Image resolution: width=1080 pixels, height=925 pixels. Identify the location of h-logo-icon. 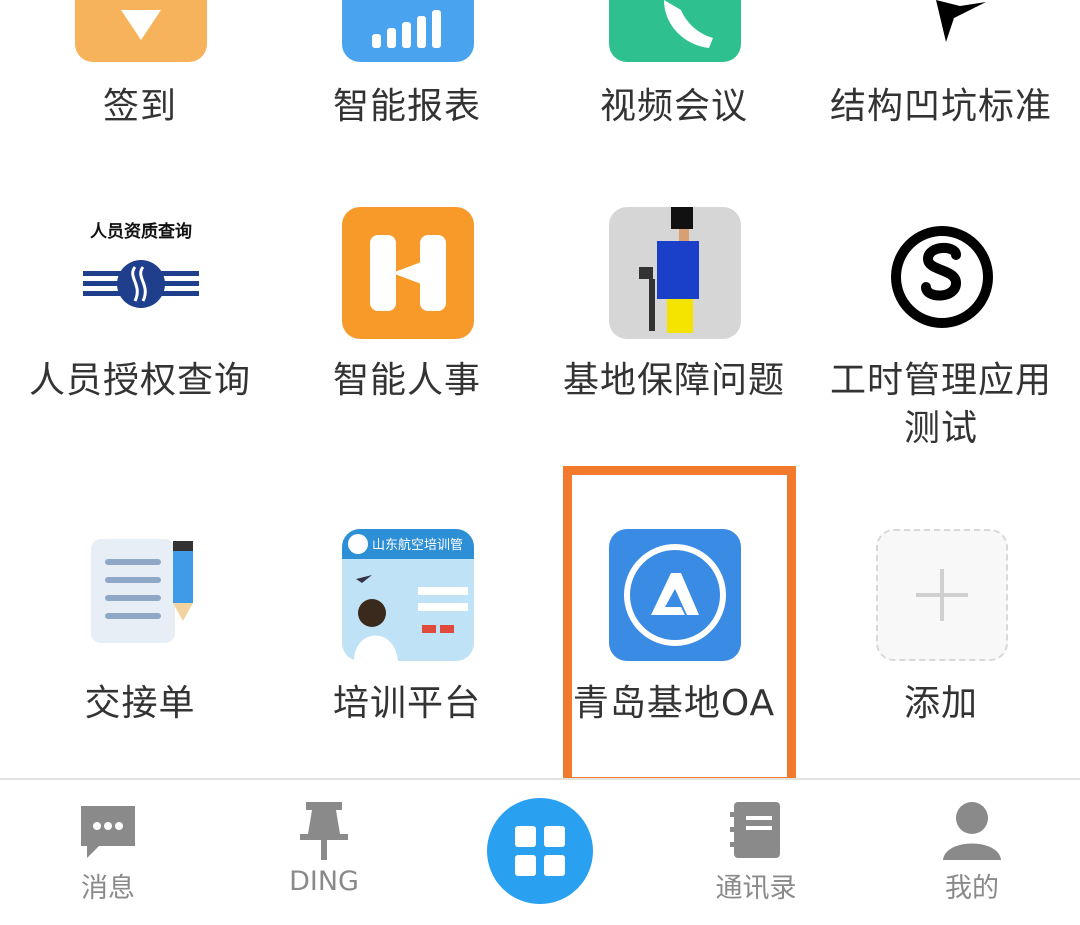
(408, 273).